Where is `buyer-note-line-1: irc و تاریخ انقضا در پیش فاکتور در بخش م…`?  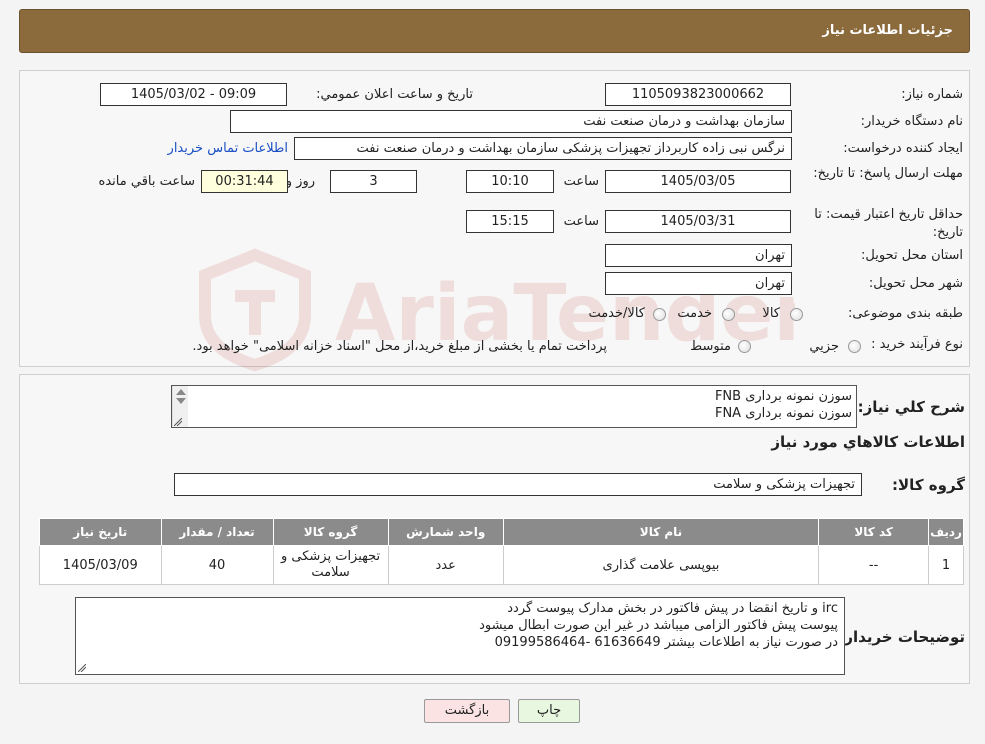 buyer-note-line-1: irc و تاریخ انقضا در پیش فاکتور در بخش م… is located at coordinates (672, 608).